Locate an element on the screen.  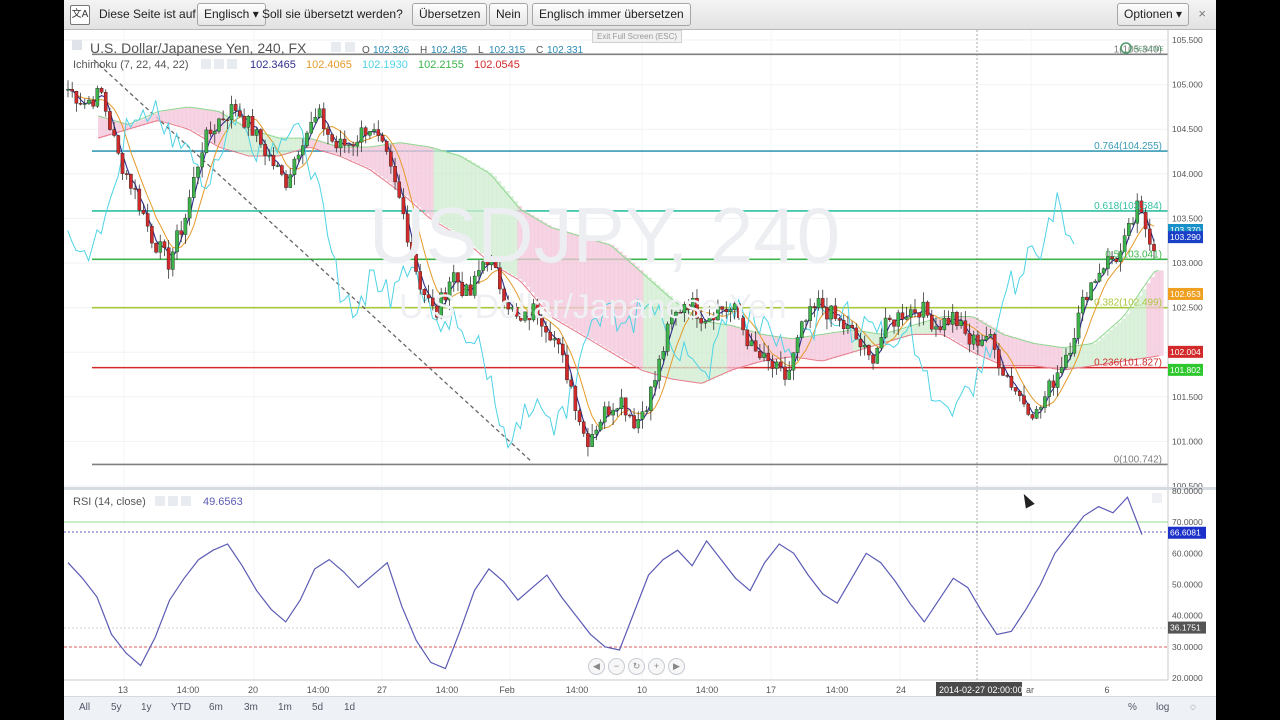
rsi-maximize-icon is located at coordinates (1157, 498).